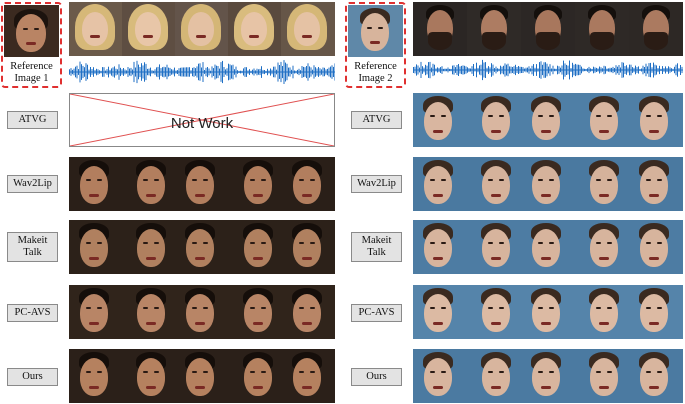 The width and height of the screenshot is (685, 404). What do you see at coordinates (31, 72) in the screenshot?
I see `reference-image-1-label: Reference Image 1` at bounding box center [31, 72].